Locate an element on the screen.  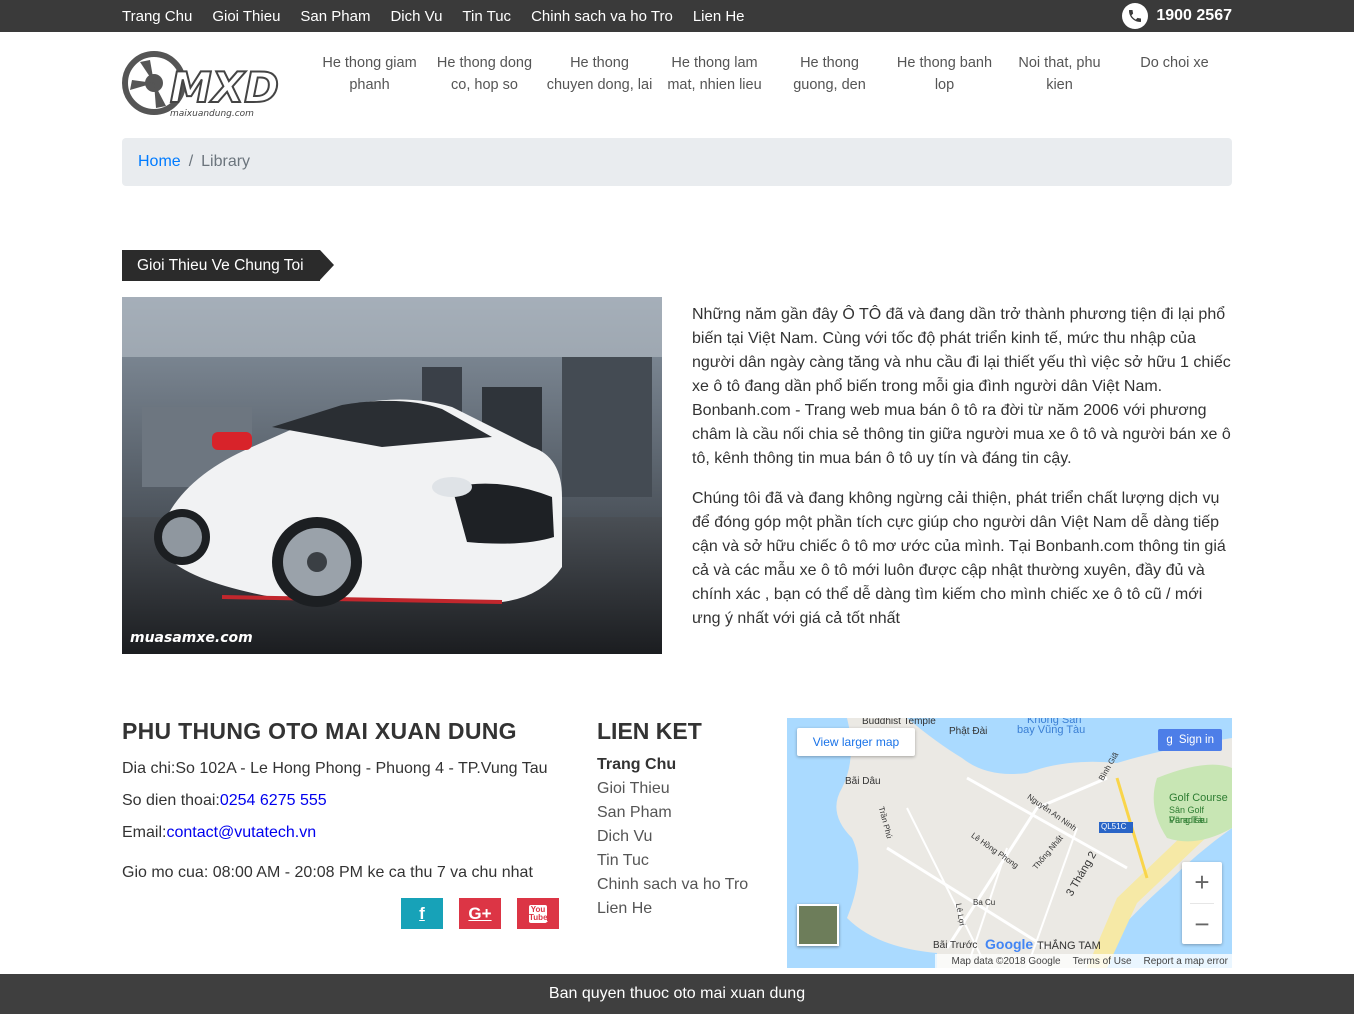
youtube-button: You Tube is located at coordinates (538, 913).